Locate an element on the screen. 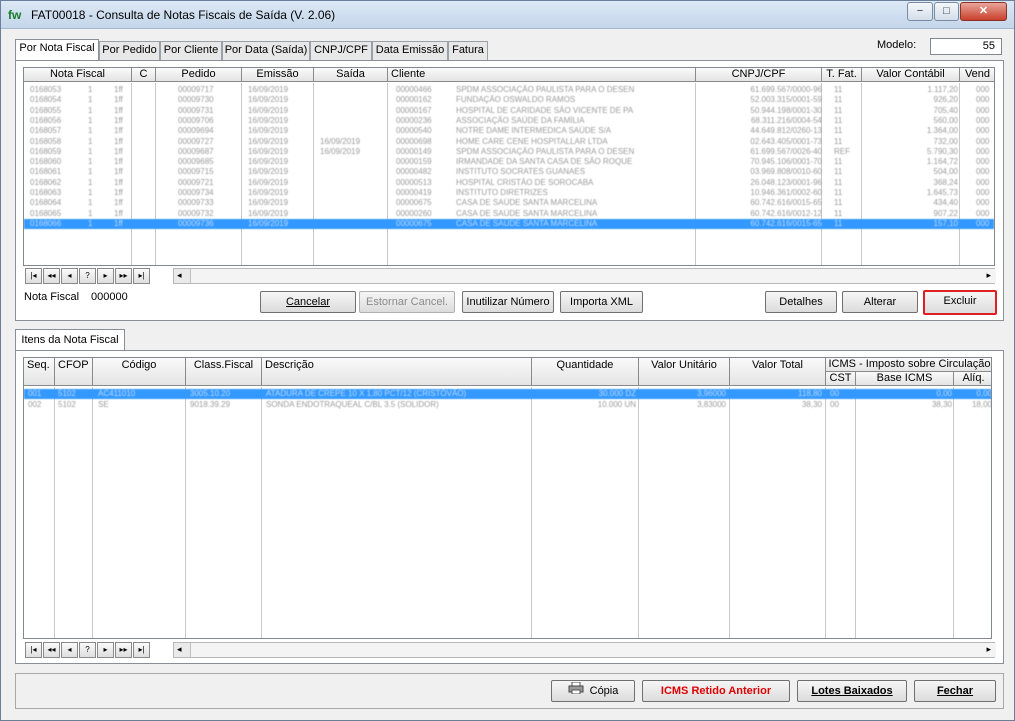  column-header: Valor Contábil is located at coordinates (911, 75).